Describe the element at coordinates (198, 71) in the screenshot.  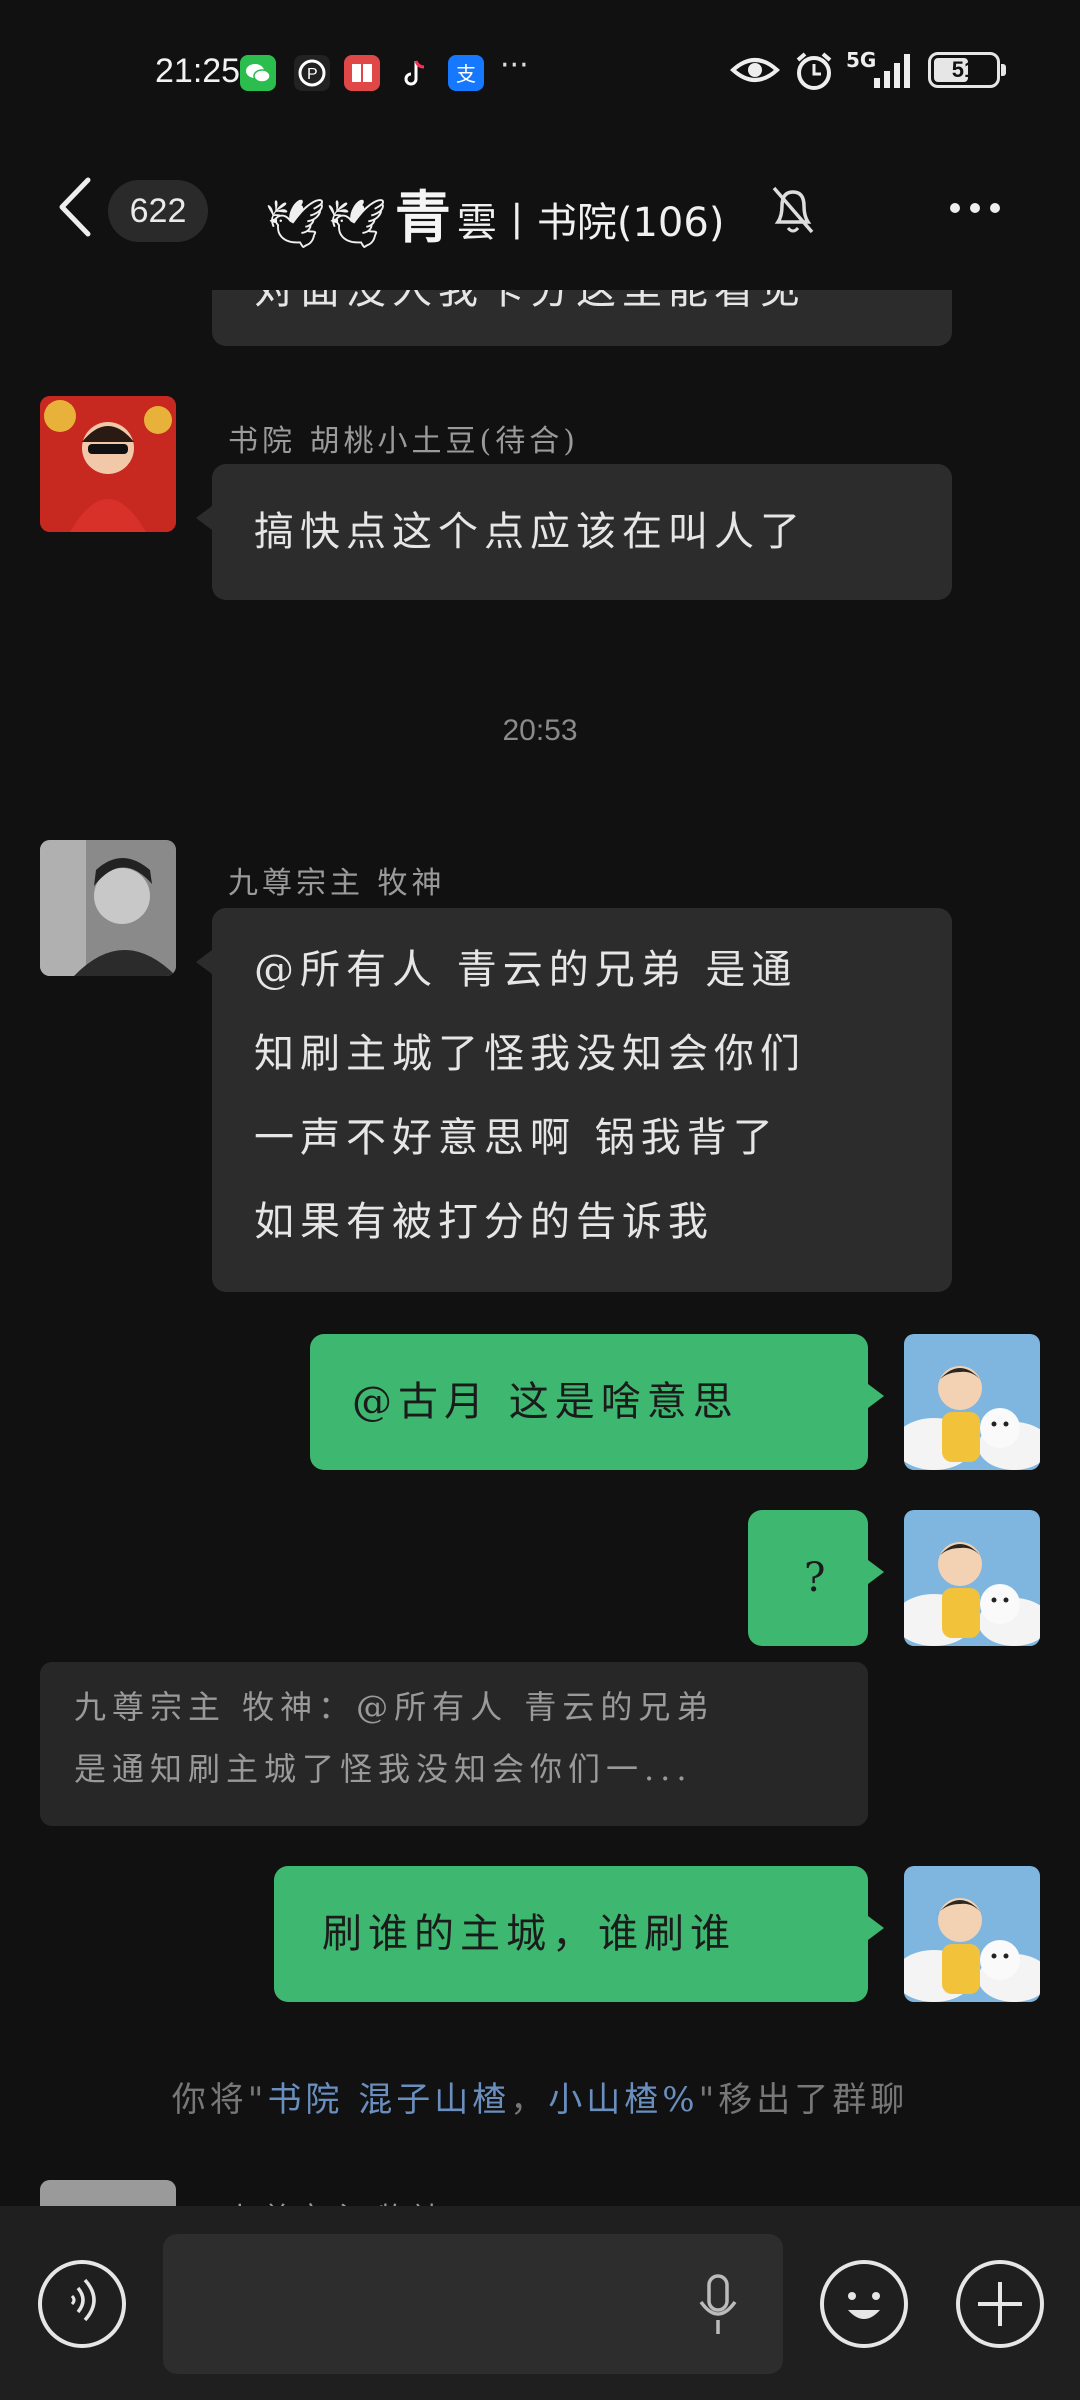
I see `clock: 21:25` at that location.